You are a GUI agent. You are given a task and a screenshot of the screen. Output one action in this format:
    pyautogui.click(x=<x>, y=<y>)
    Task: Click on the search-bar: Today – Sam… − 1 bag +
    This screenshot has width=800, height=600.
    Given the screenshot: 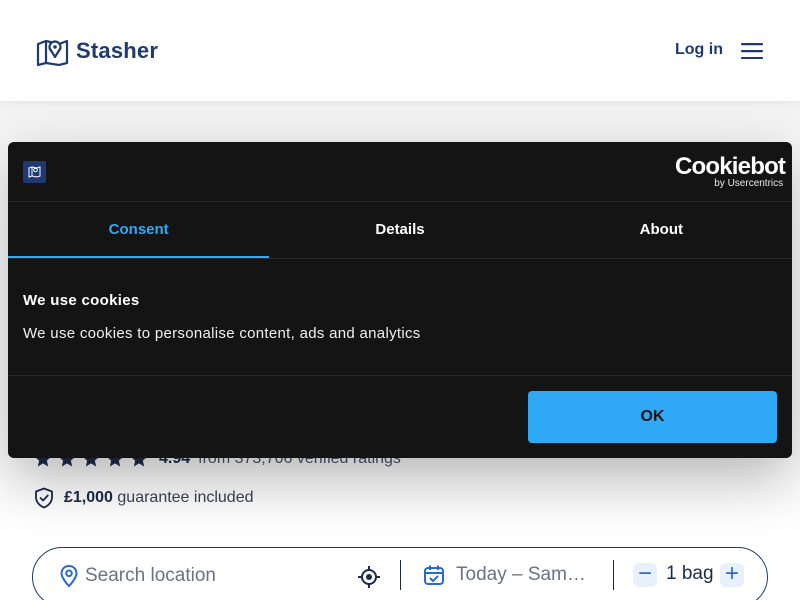 What is the action you would take?
    pyautogui.click(x=400, y=573)
    